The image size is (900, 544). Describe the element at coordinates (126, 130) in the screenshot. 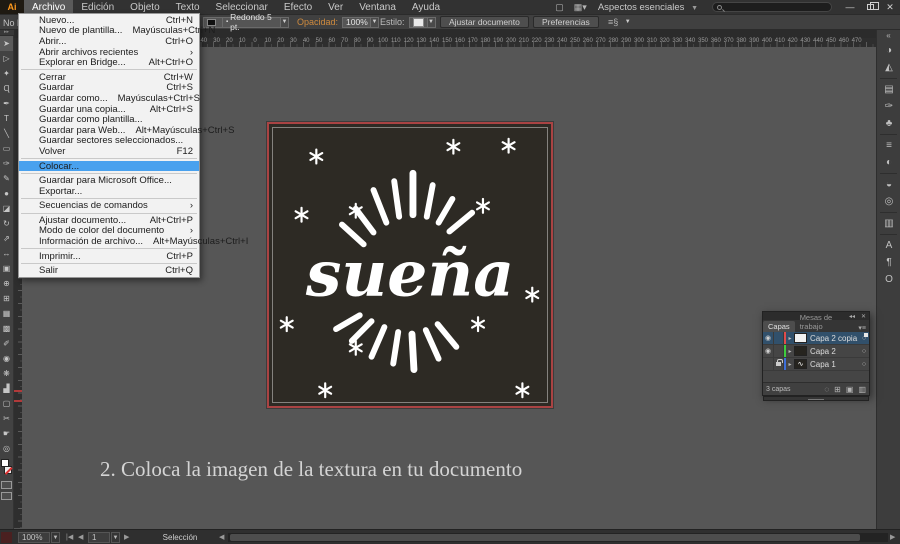

I see `menu-item: Guardar para Web... Alt+Mayúsculas+Ctrl+S` at that location.